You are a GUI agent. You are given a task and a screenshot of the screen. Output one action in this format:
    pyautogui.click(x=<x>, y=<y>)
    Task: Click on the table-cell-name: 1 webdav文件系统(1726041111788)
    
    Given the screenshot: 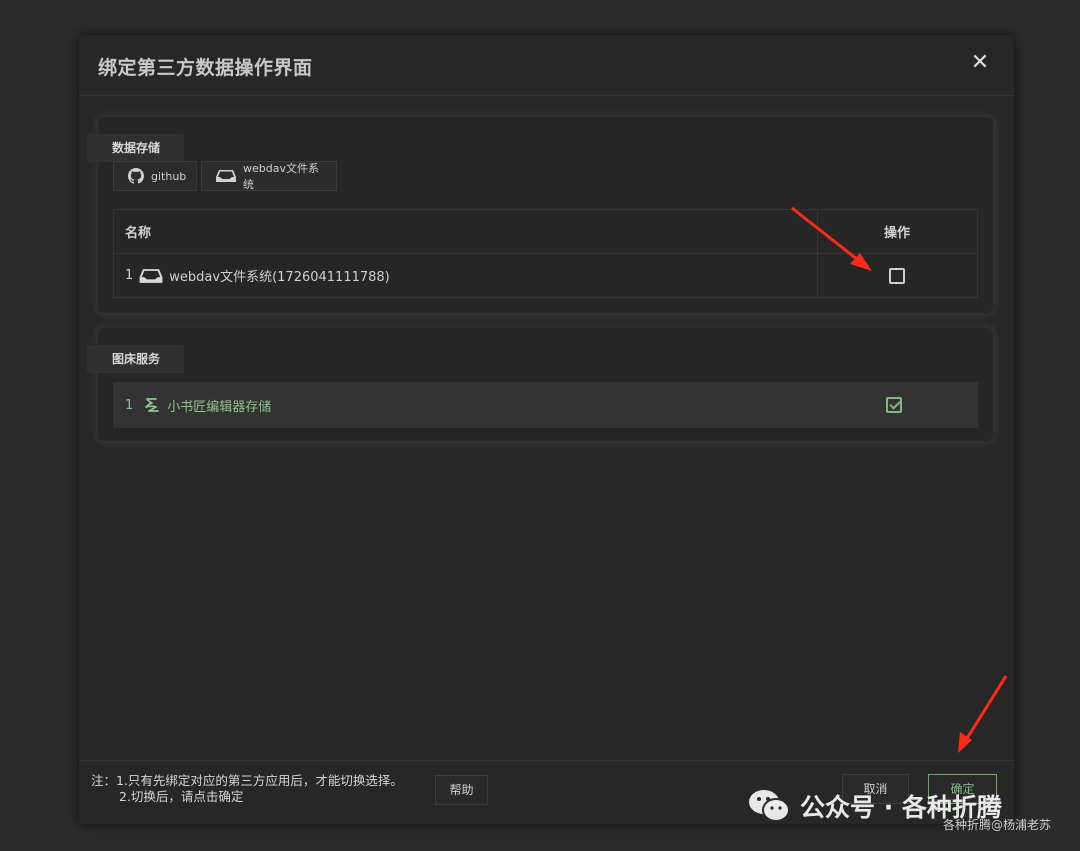 What is the action you would take?
    pyautogui.click(x=465, y=275)
    